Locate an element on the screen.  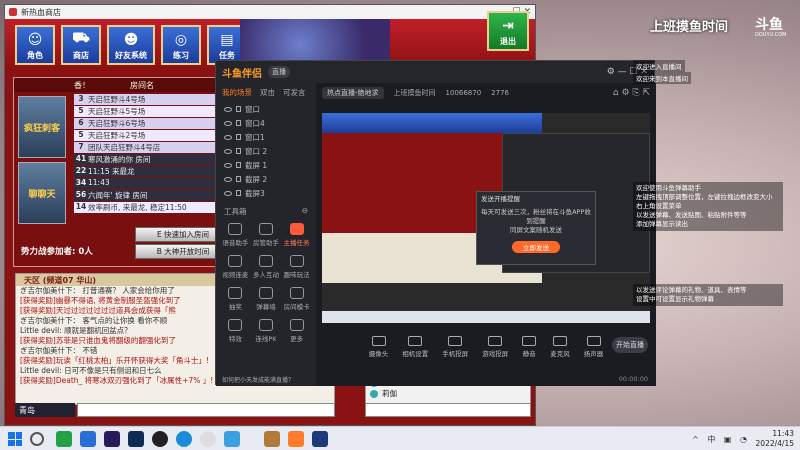
room-row: 5 天启狂野斗5号场 is located at coordinates (147, 111).